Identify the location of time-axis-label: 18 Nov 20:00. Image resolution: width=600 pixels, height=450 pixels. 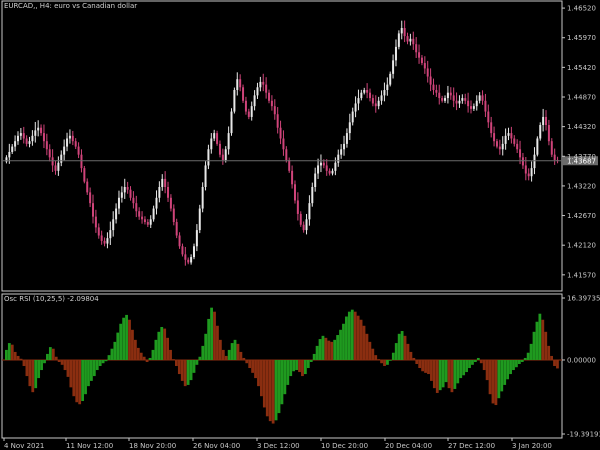
(152, 446).